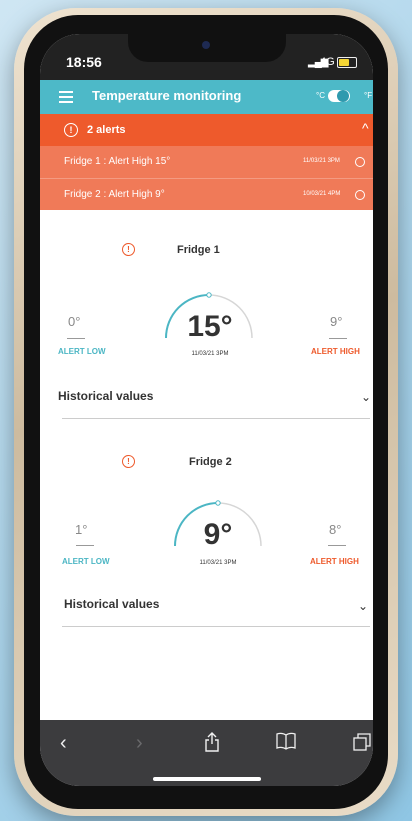  I want to click on status-time: 18:56, so click(84, 62).